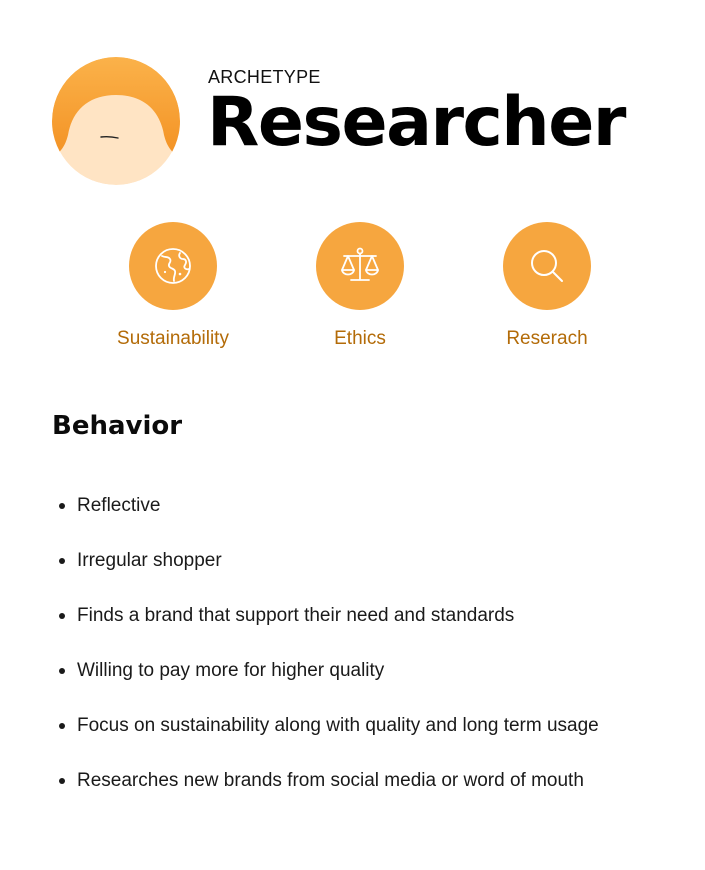 Image resolution: width=705 pixels, height=870 pixels. I want to click on globe-icon, so click(173, 266).